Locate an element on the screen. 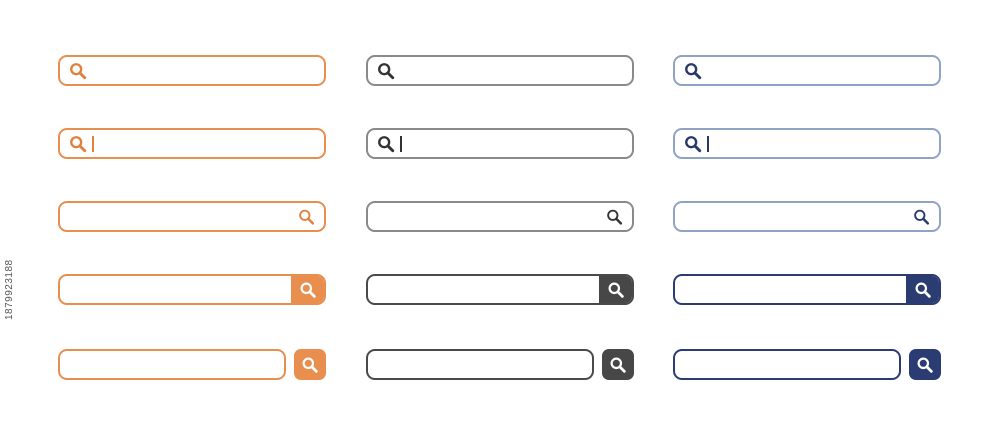 Image resolution: width=1000 pixels, height=436 pixels. search-bar-orange-icon-right is located at coordinates (192, 216).